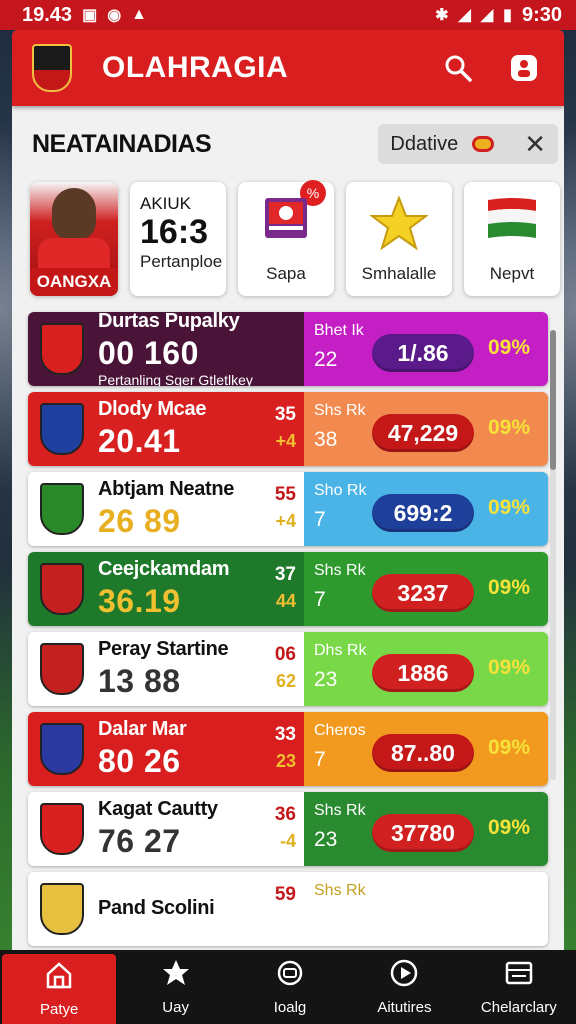 Image resolution: width=576 pixels, height=1024 pixels. What do you see at coordinates (285, 734) in the screenshot?
I see `team-rank: 33` at bounding box center [285, 734].